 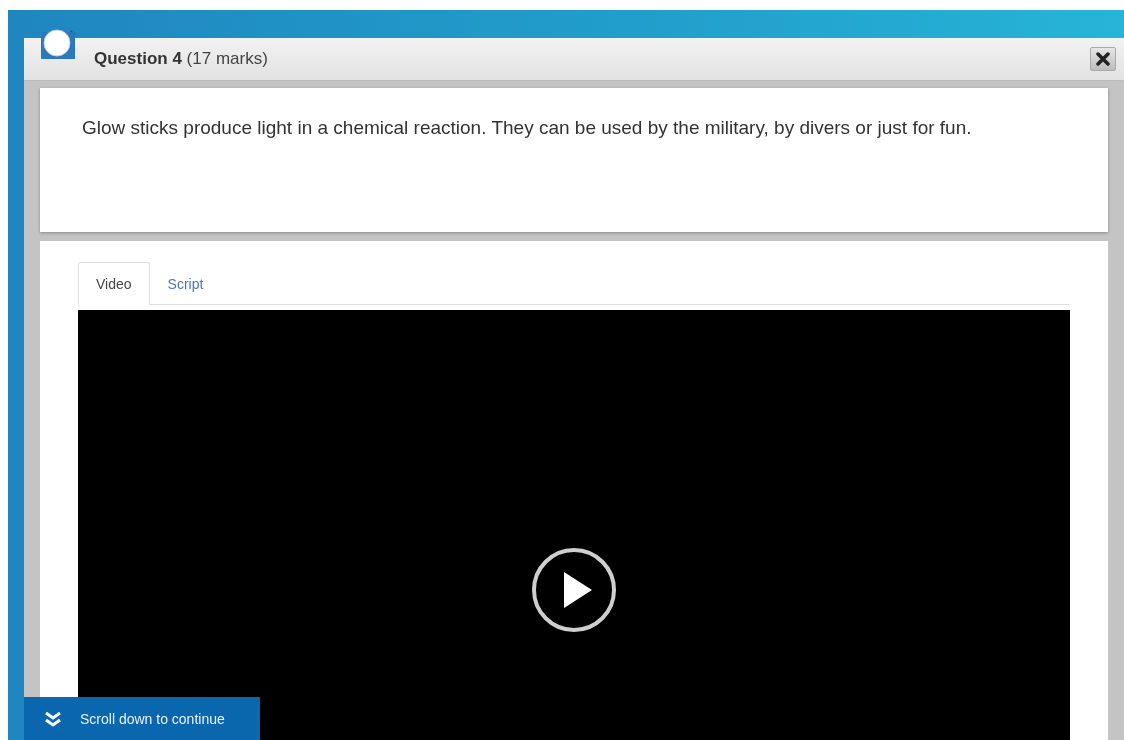 I want to click on double-chevron-icon, so click(x=53, y=718).